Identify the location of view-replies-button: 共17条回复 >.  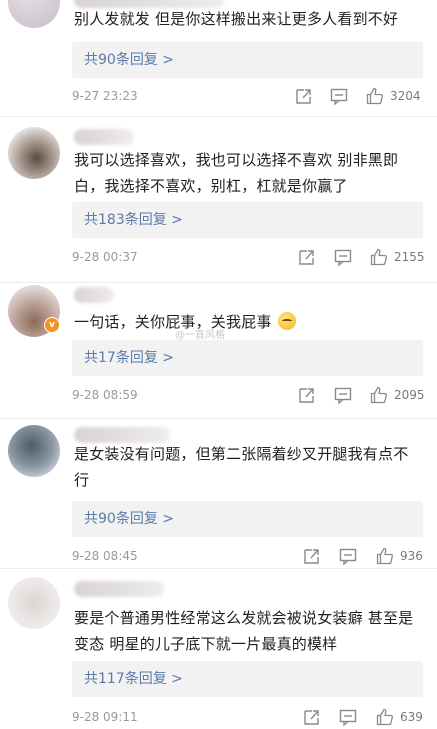
(247, 358).